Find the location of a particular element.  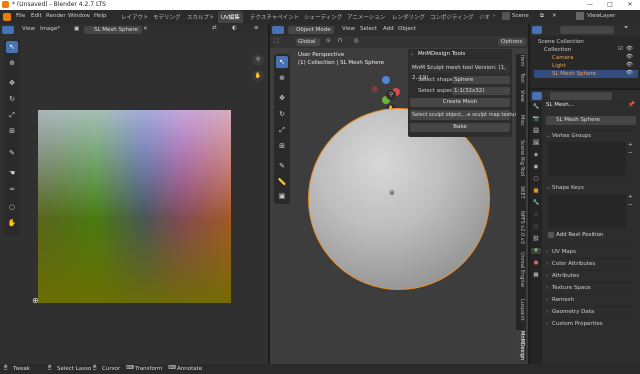

shape-keys-panel: ⌄ Shape Keys is located at coordinates (591, 187).